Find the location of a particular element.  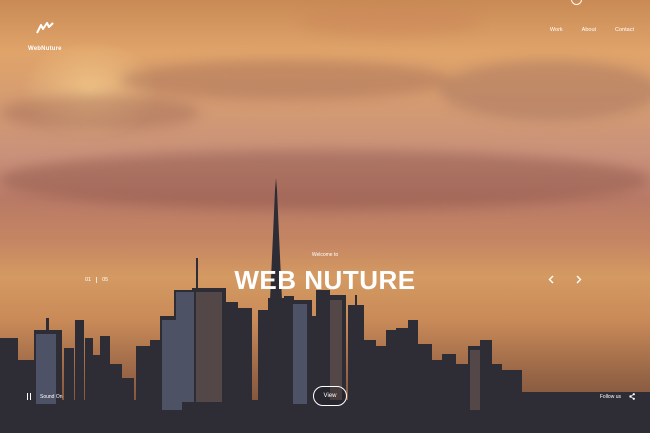

prev-slide-button is located at coordinates (551, 281).